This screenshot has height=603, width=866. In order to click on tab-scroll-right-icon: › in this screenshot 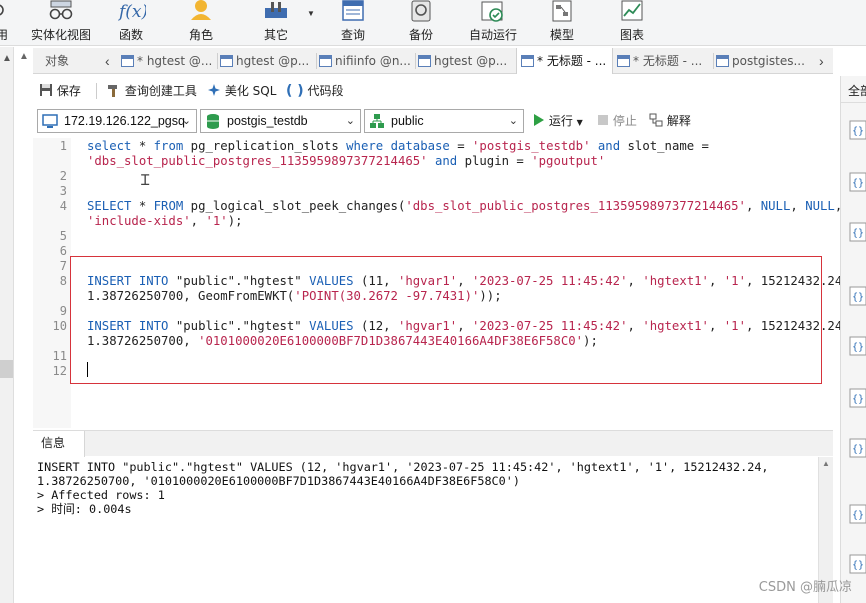, I will do `click(821, 61)`.